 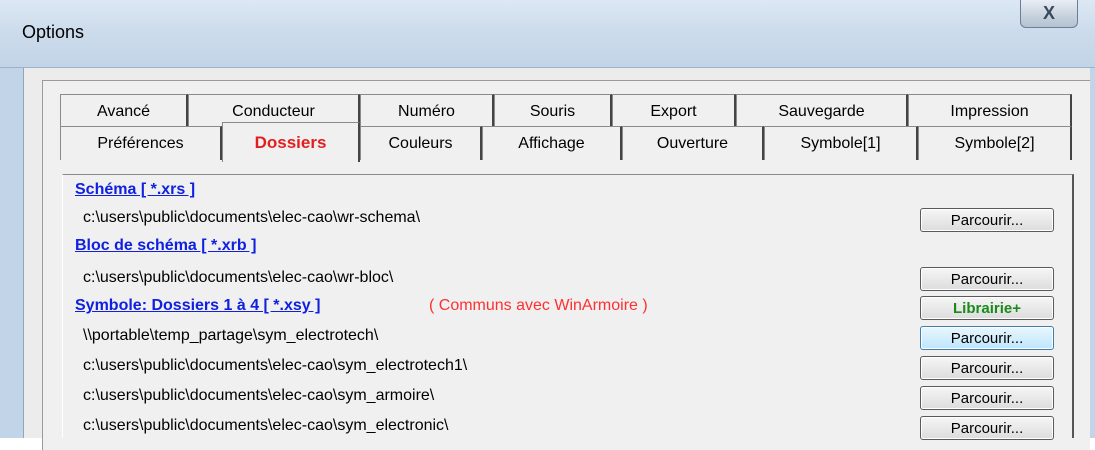 What do you see at coordinates (197, 306) in the screenshot?
I see `section-title-symbole: Symbole: Dossiers 1 à 4 [ *.xsy ]` at bounding box center [197, 306].